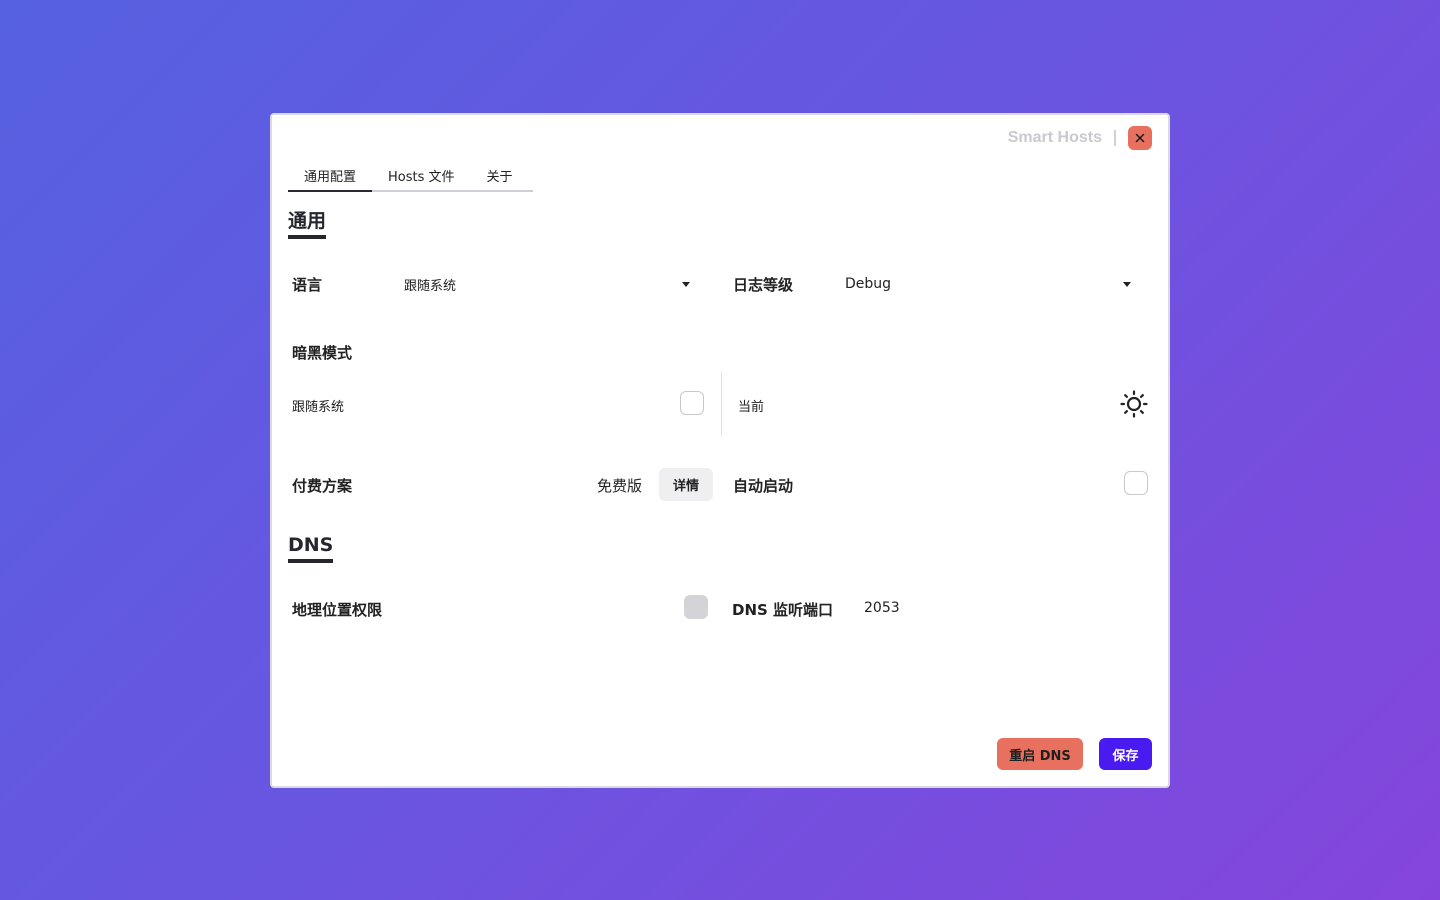 The image size is (1440, 900). What do you see at coordinates (763, 285) in the screenshot?
I see `log-level-label: 日志等级` at bounding box center [763, 285].